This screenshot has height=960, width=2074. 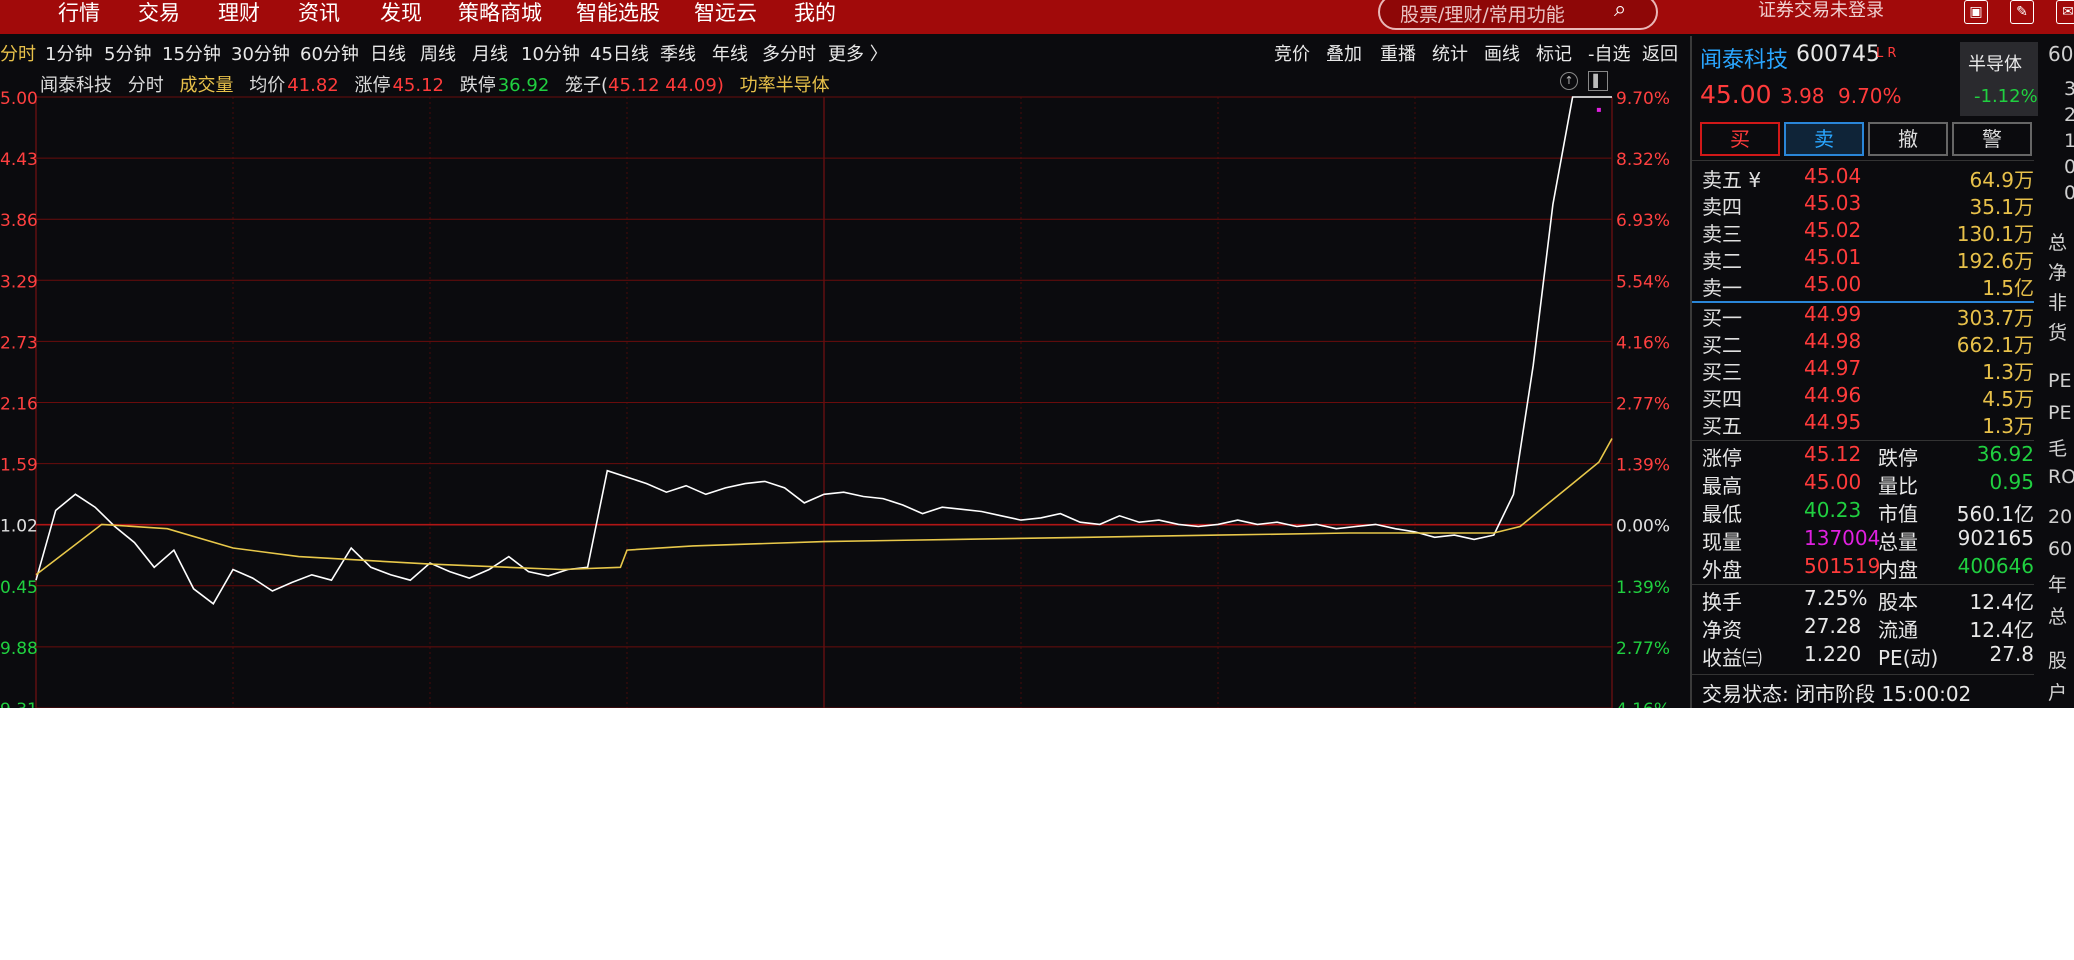 What do you see at coordinates (19, 99) in the screenshot?
I see `y-tick-left: 5.00` at bounding box center [19, 99].